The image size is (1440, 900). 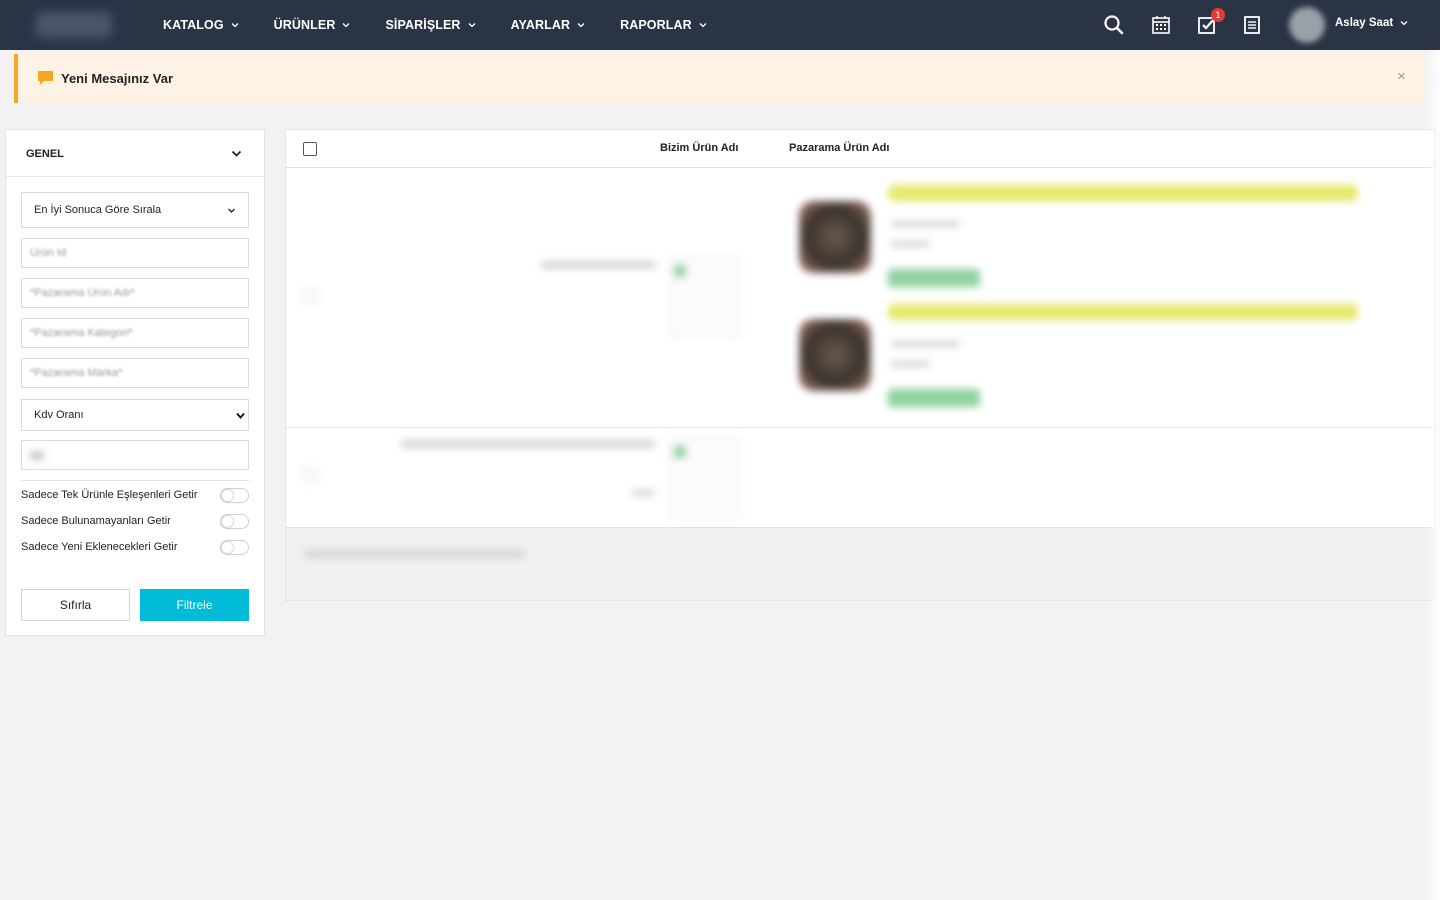 I want to click on nav-item-siparisler: SİPARİŞLER, so click(x=430, y=25).